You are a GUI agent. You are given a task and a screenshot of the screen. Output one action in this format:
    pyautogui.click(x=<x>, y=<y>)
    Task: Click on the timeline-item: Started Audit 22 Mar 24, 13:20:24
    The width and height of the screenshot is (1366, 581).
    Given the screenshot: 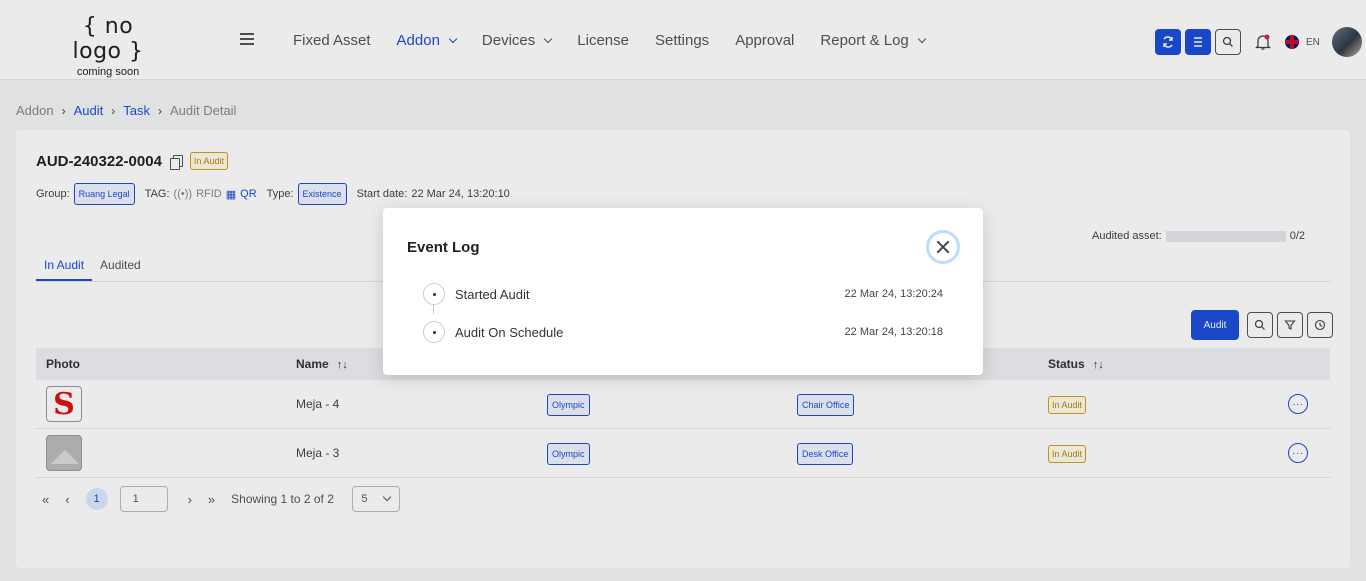 What is the action you would take?
    pyautogui.click(x=683, y=294)
    